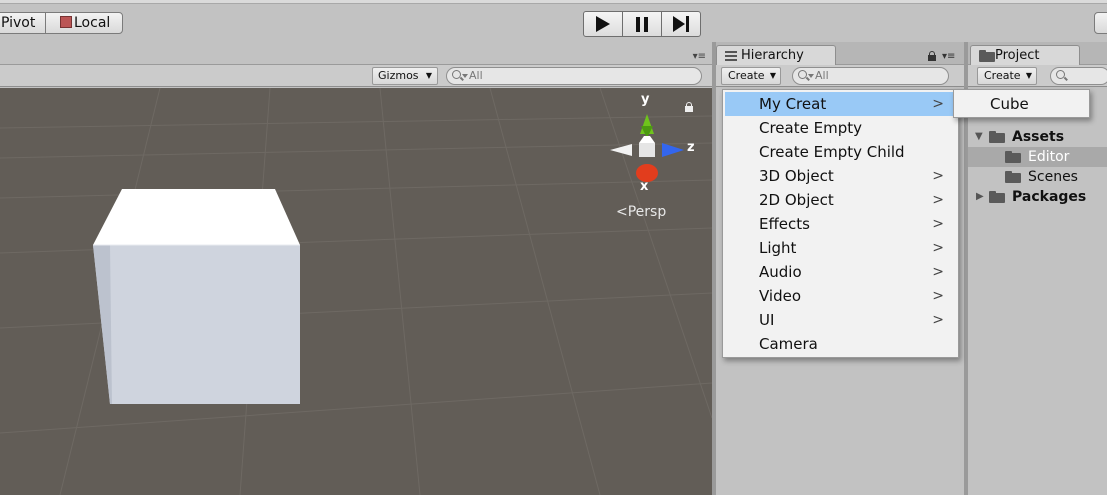 This screenshot has height=495, width=1107. I want to click on gizmos-label: Gizmos, so click(398, 75).